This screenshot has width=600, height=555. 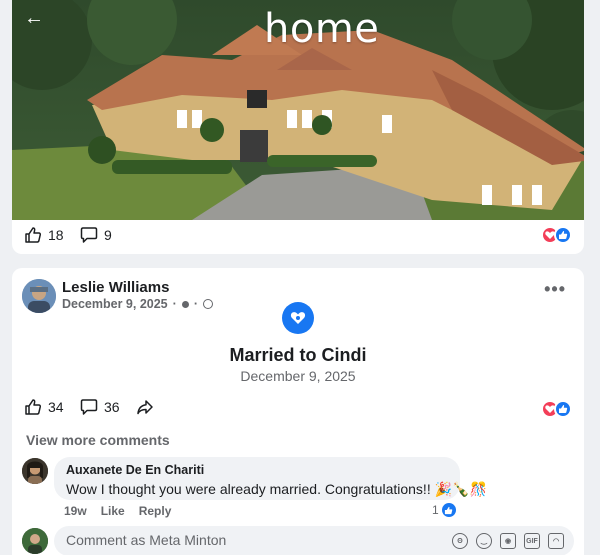 I want to click on comment-action: 36, so click(x=100, y=407).